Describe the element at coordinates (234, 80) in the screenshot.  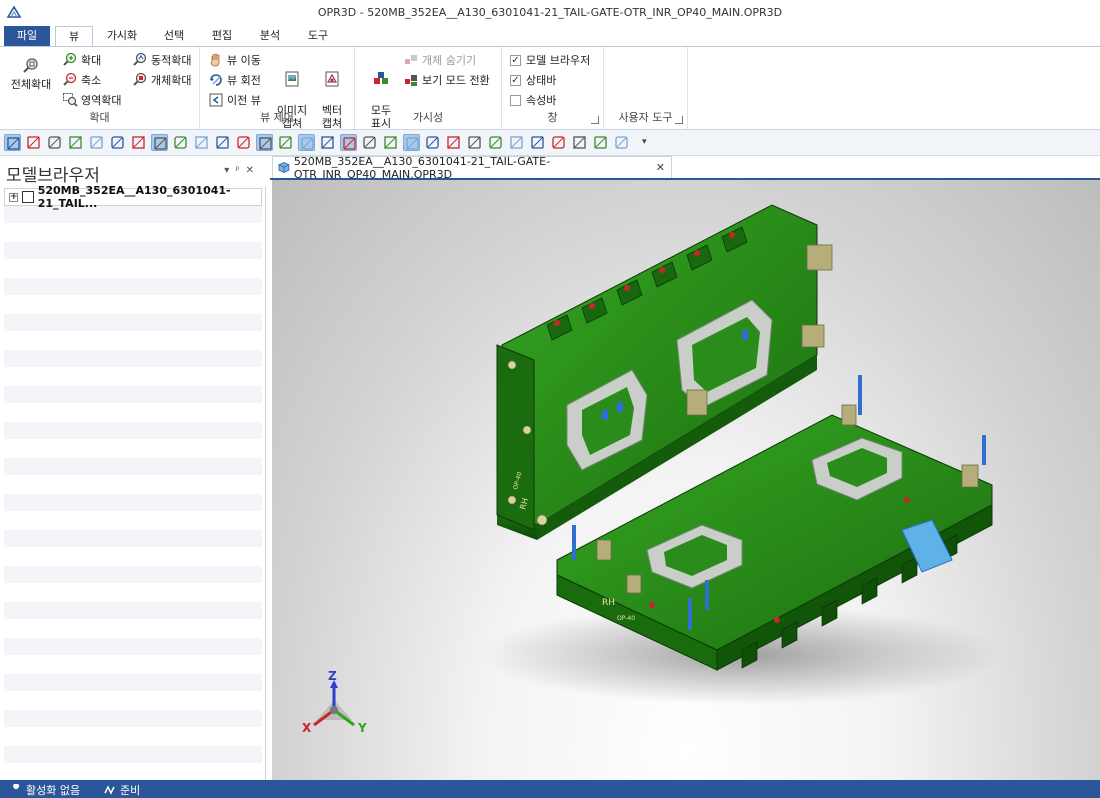
I see `rotate-button: 뷰 회전` at that location.